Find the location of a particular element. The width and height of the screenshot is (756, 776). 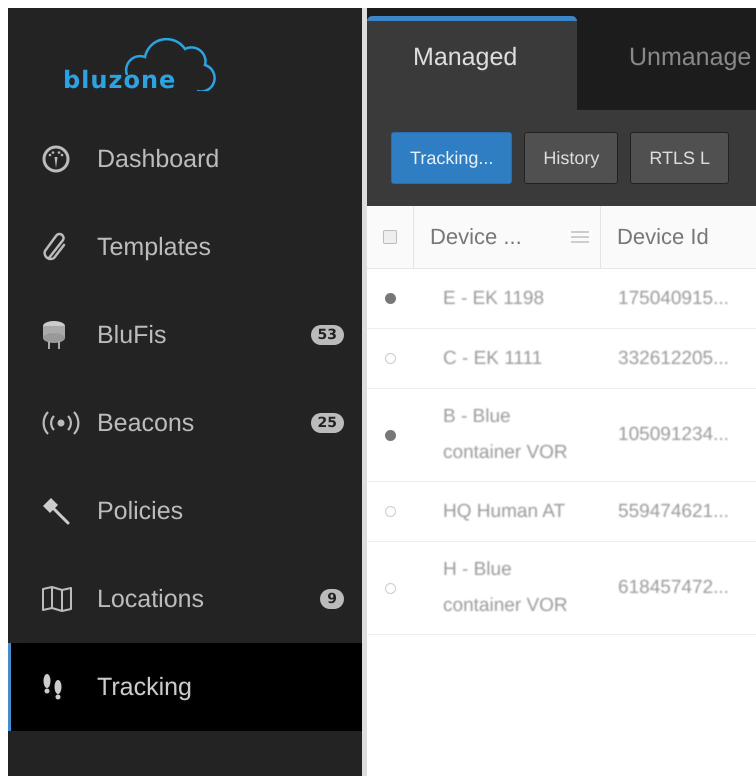

bluzone-logo: bluzone is located at coordinates (143, 62).